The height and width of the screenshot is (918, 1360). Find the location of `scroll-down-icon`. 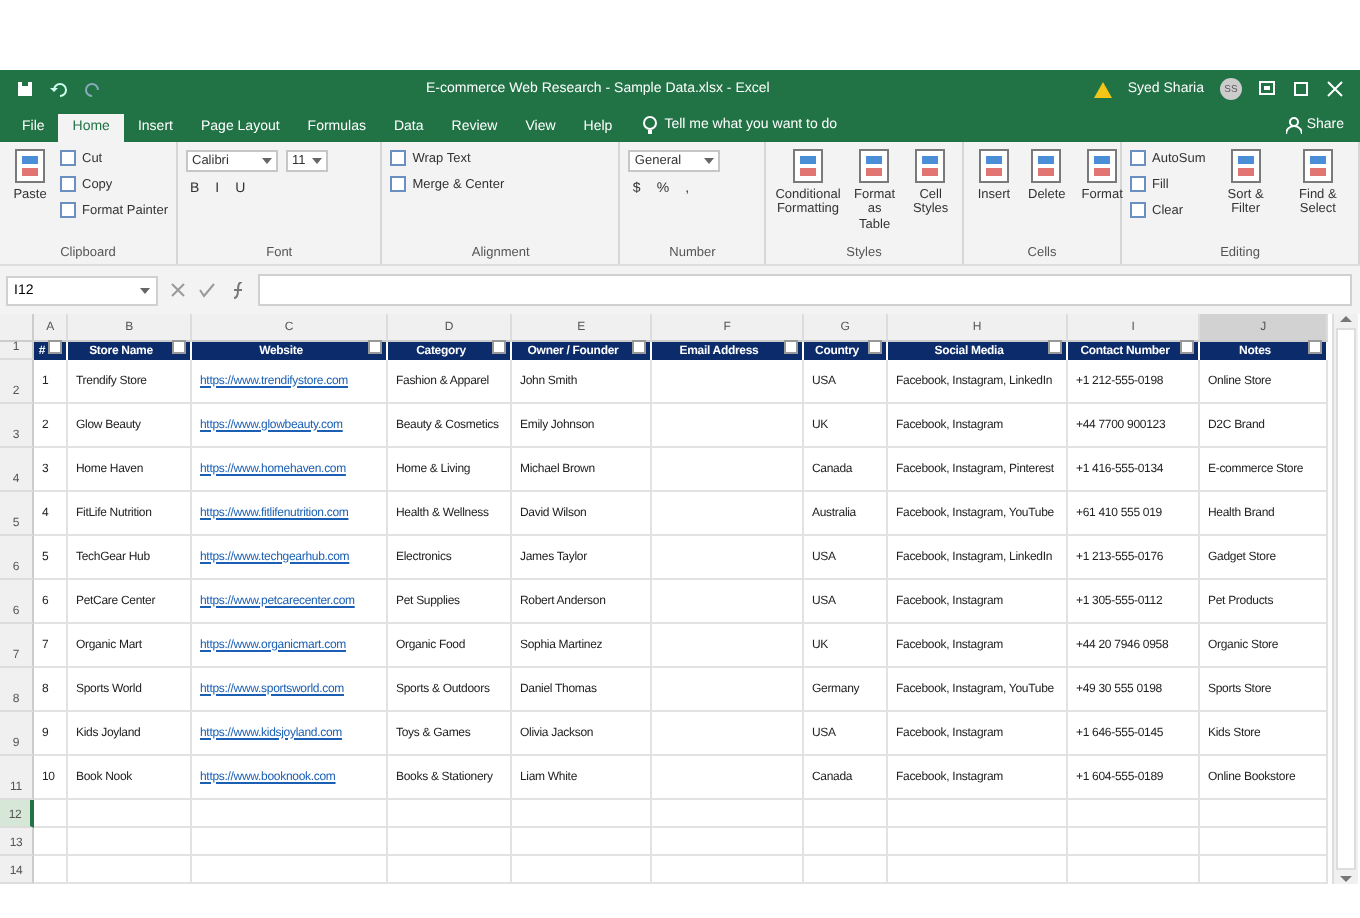

scroll-down-icon is located at coordinates (1346, 879).